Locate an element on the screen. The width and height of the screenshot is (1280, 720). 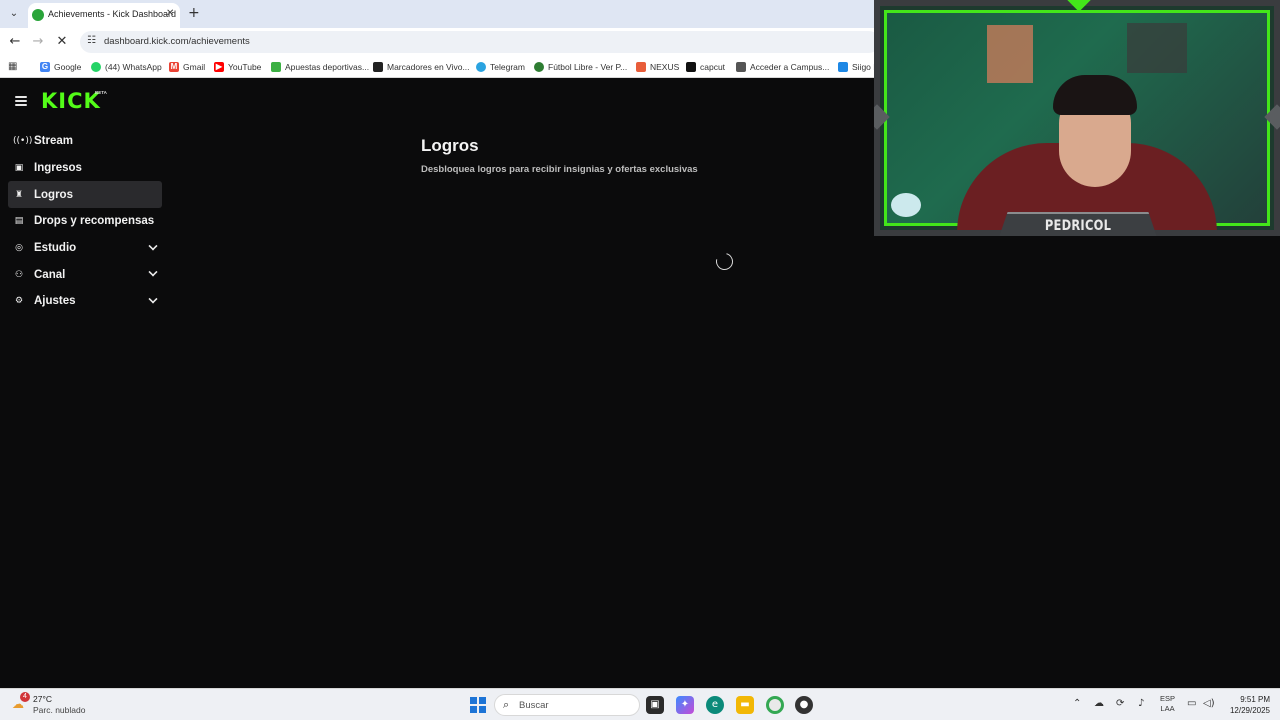
volume-icon: ◁) is located at coordinates (1209, 703).